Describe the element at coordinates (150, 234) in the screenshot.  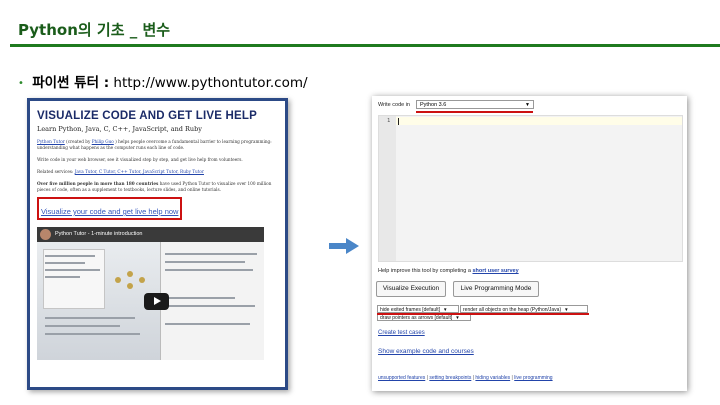
I see `video-title-bar: Python Tutor - 1-minute introduction` at that location.